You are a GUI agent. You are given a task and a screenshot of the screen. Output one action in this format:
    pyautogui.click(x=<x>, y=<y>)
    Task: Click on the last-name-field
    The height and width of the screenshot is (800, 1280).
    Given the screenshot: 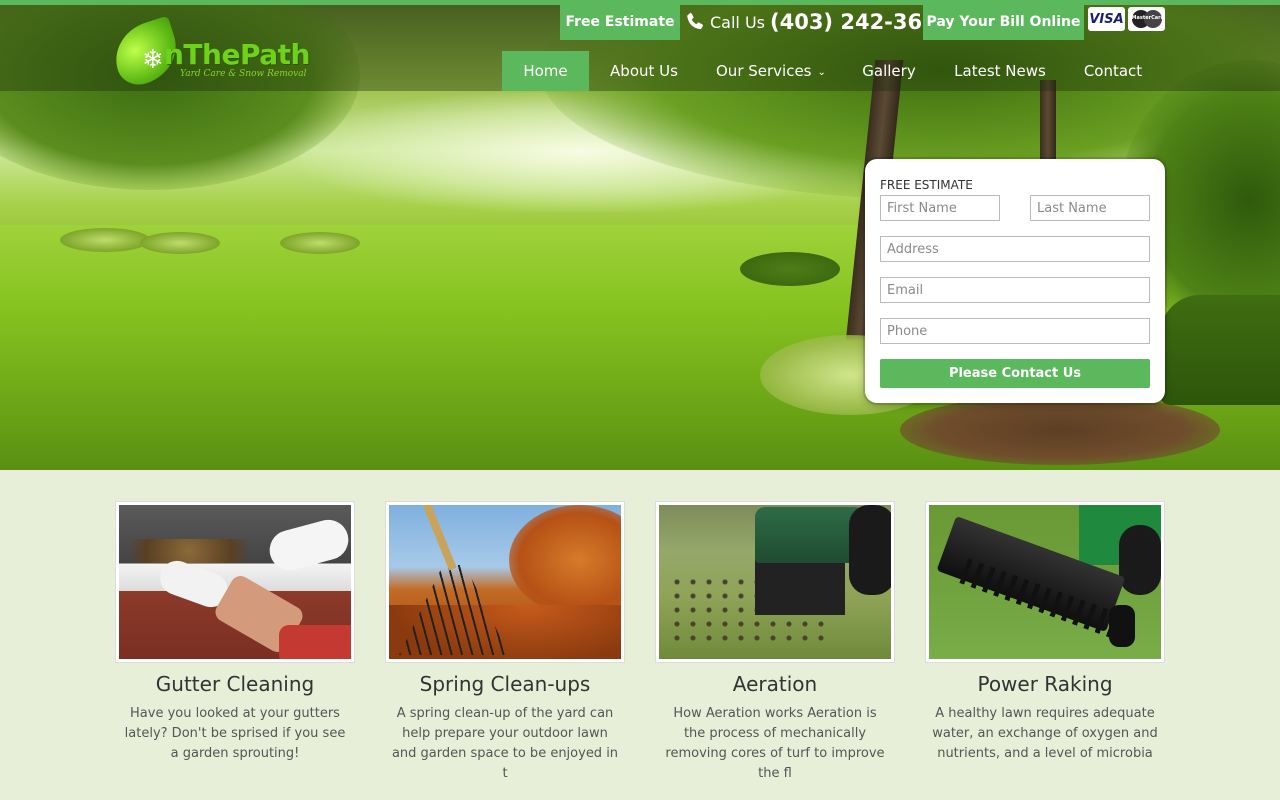 What is the action you would take?
    pyautogui.click(x=1090, y=208)
    